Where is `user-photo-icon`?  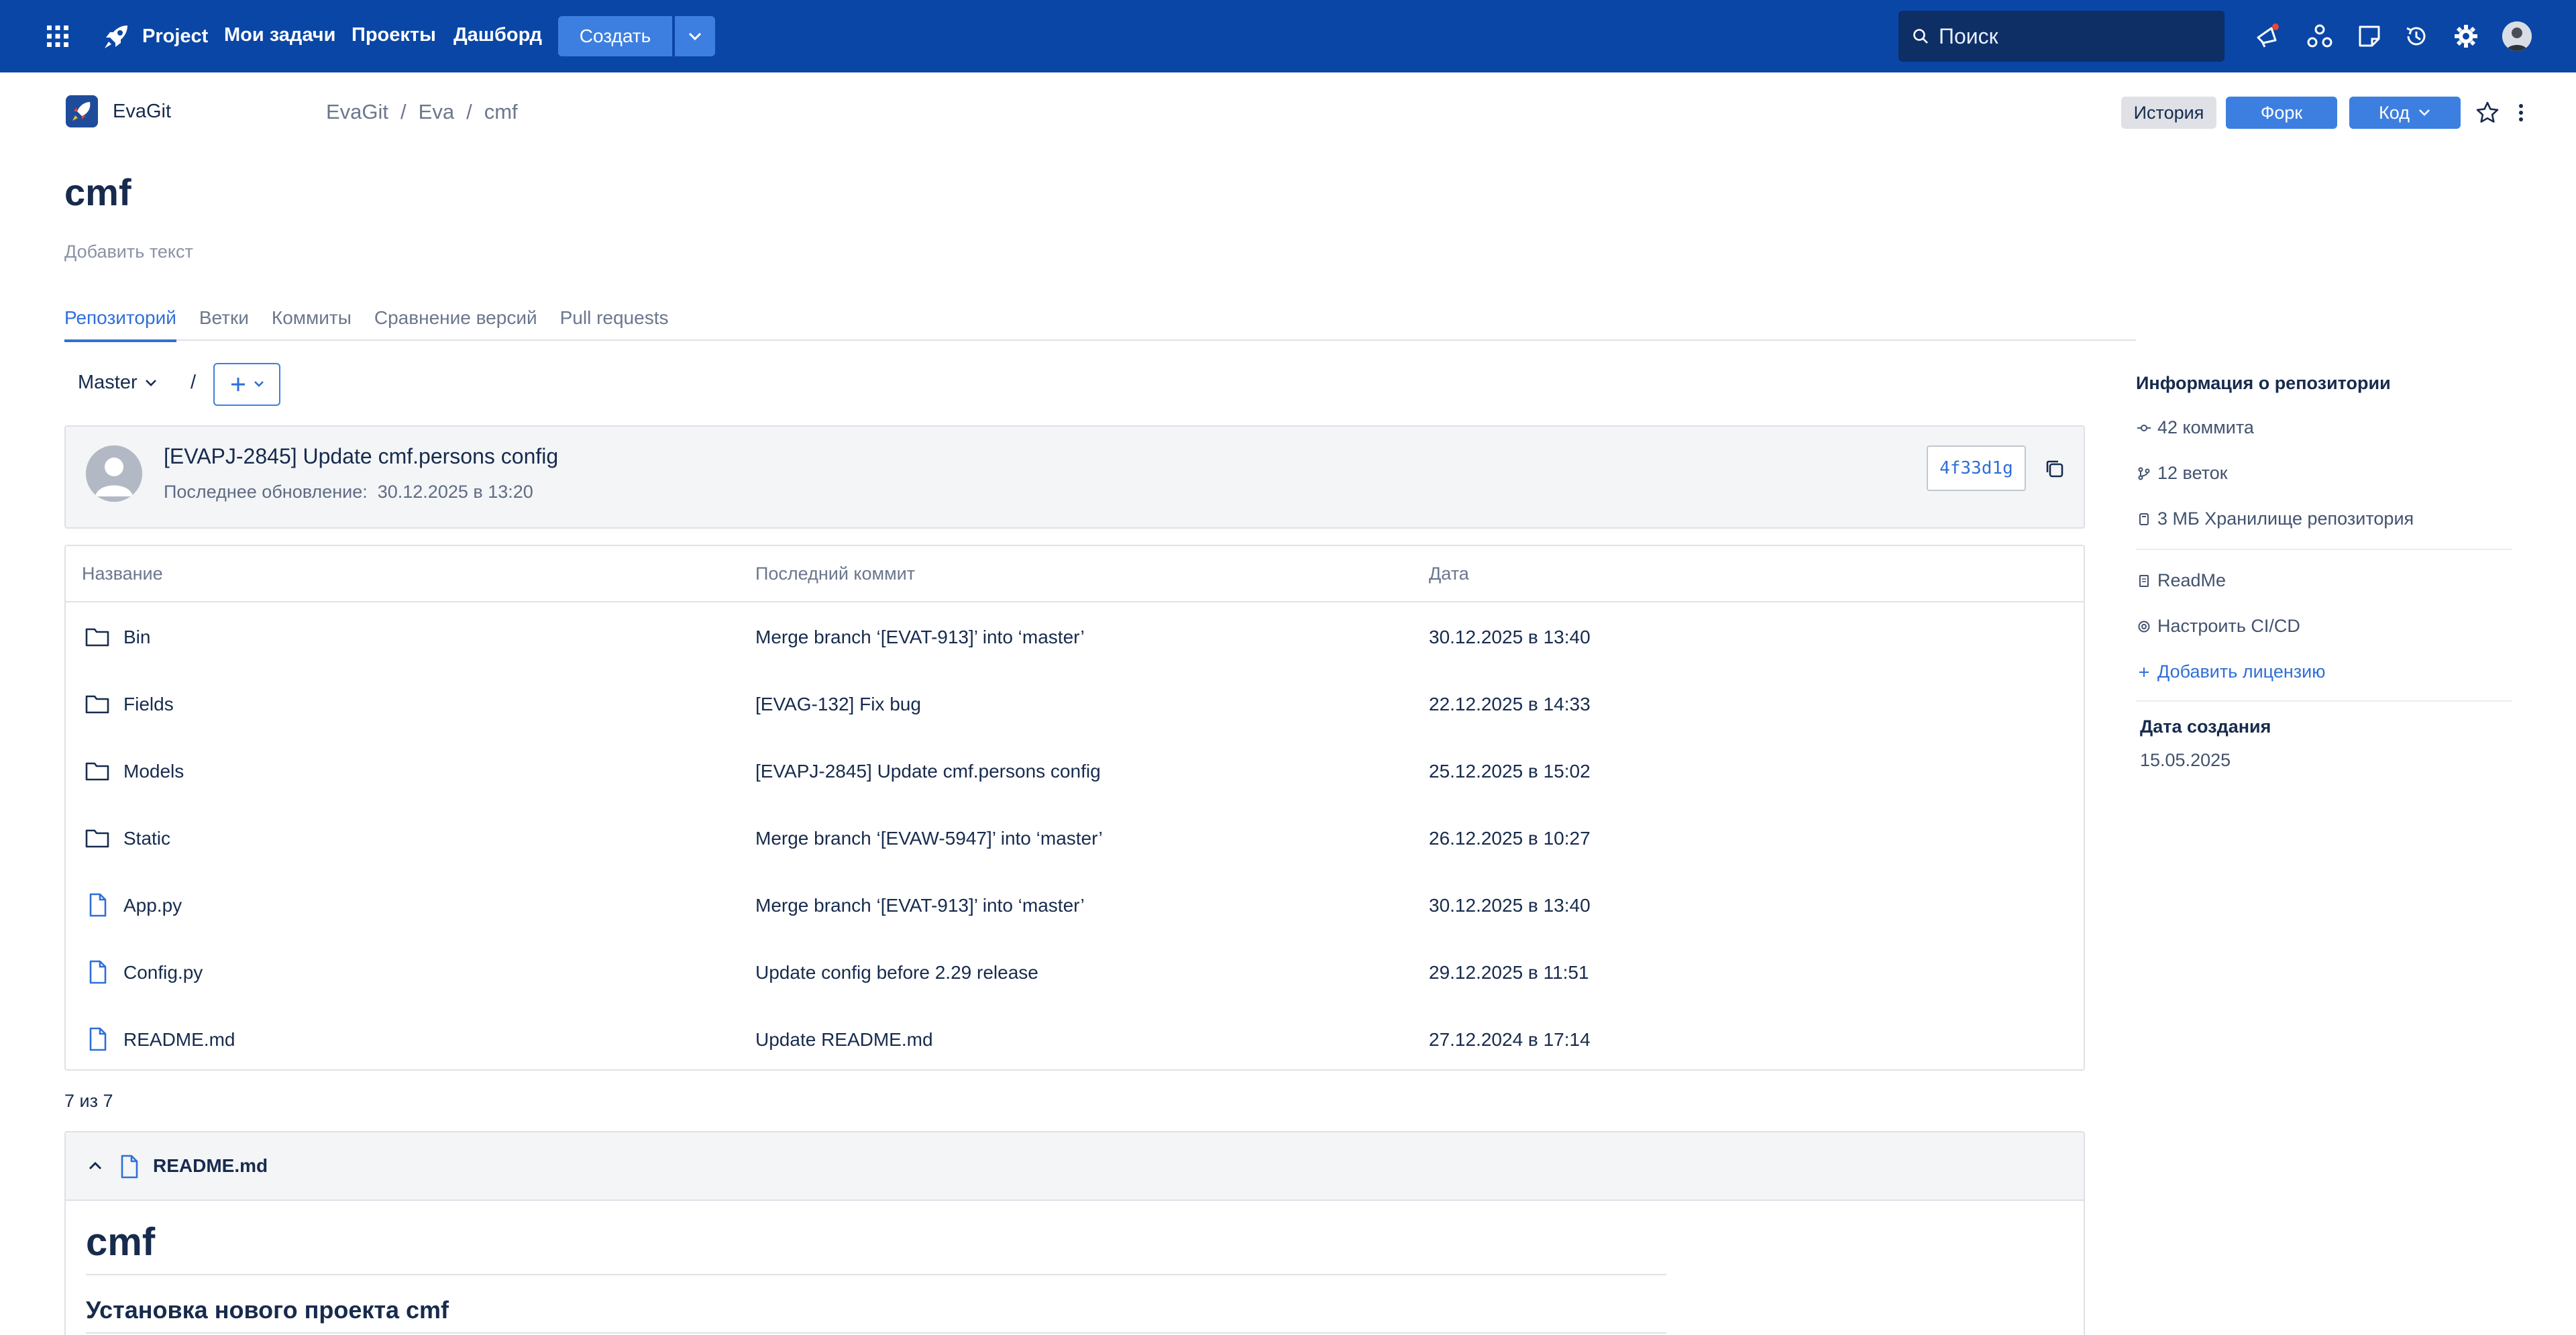 user-photo-icon is located at coordinates (2517, 36).